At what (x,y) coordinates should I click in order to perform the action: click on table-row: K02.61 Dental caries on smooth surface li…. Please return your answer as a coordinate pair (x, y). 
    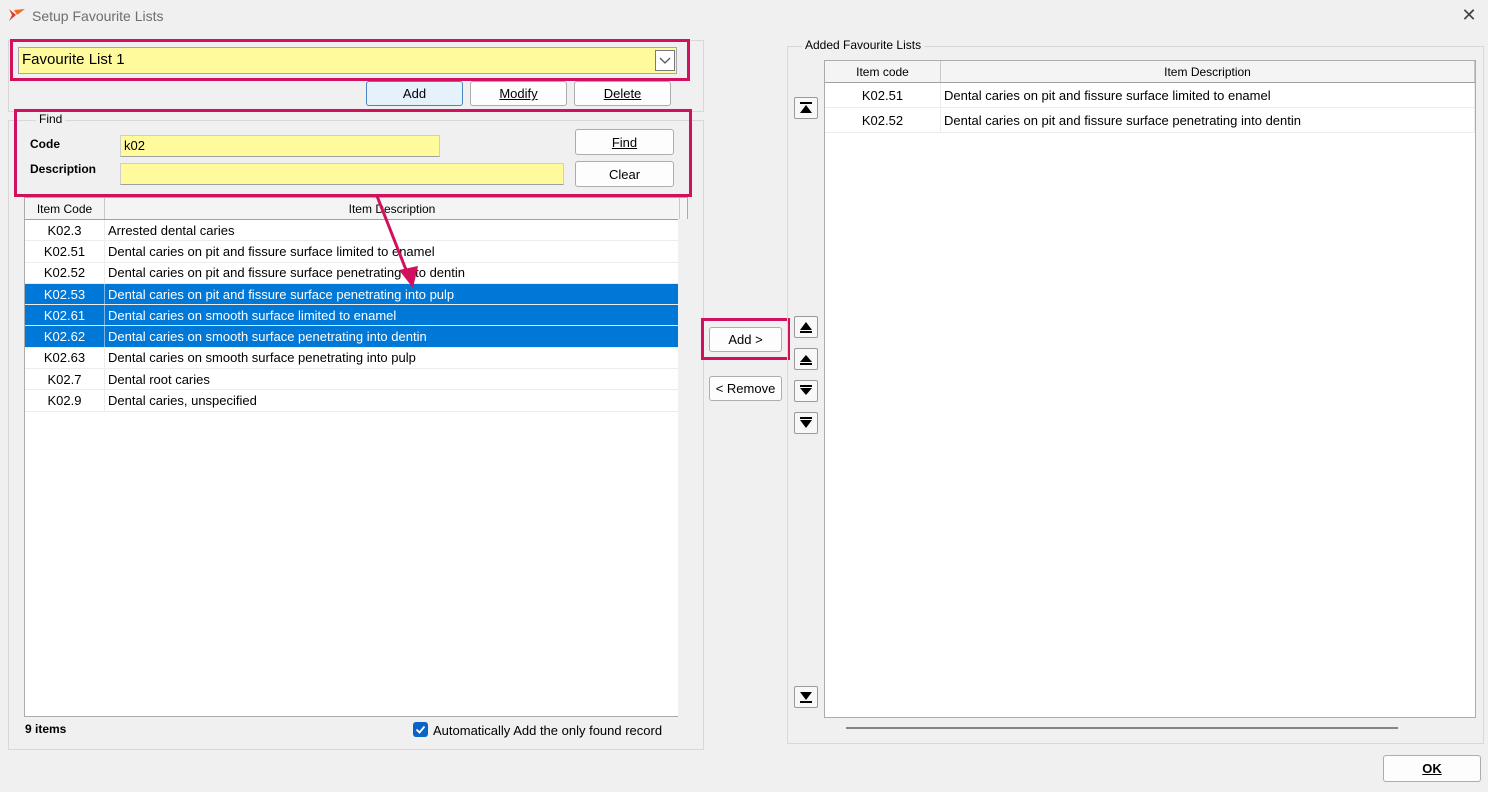
    Looking at the image, I should click on (356, 316).